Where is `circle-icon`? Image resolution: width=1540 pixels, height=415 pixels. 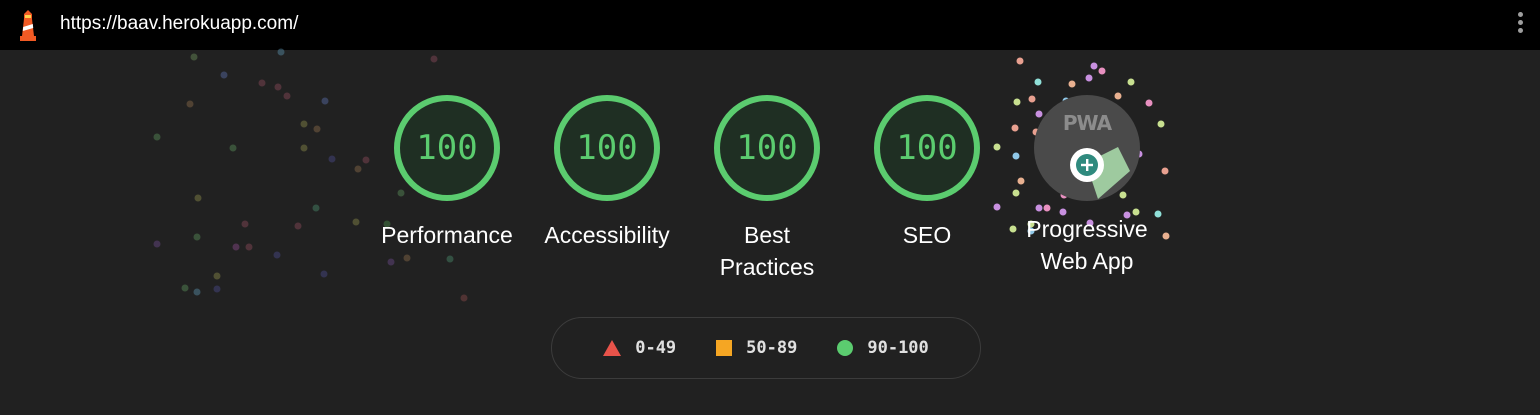
circle-icon is located at coordinates (845, 348).